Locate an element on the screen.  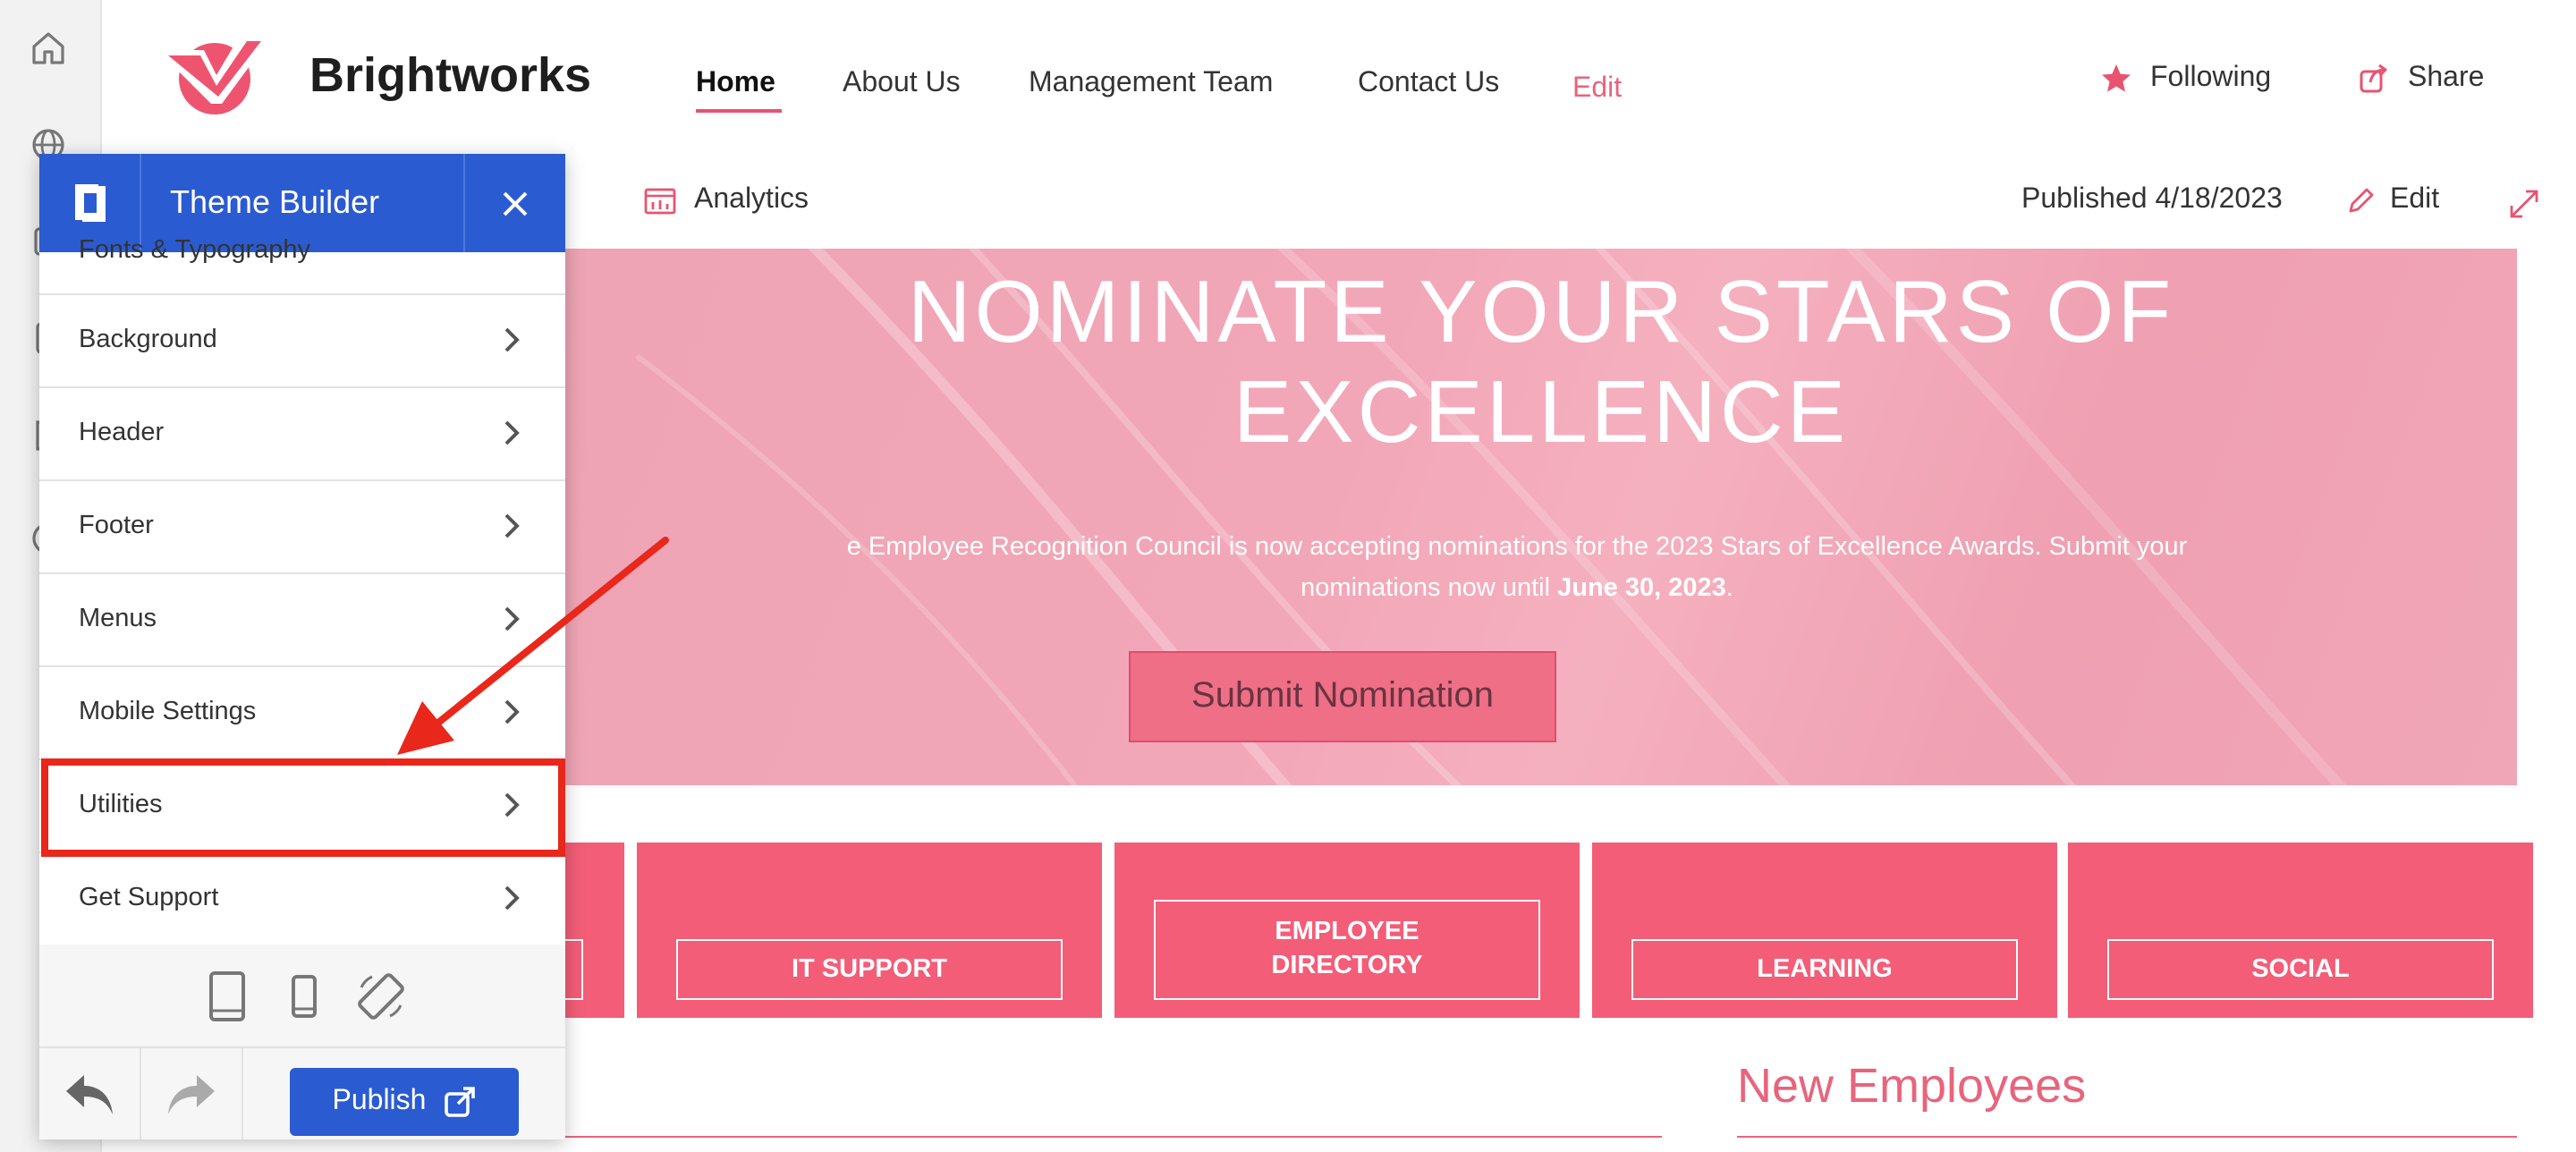
tile-social: SOCIAL is located at coordinates (2300, 931).